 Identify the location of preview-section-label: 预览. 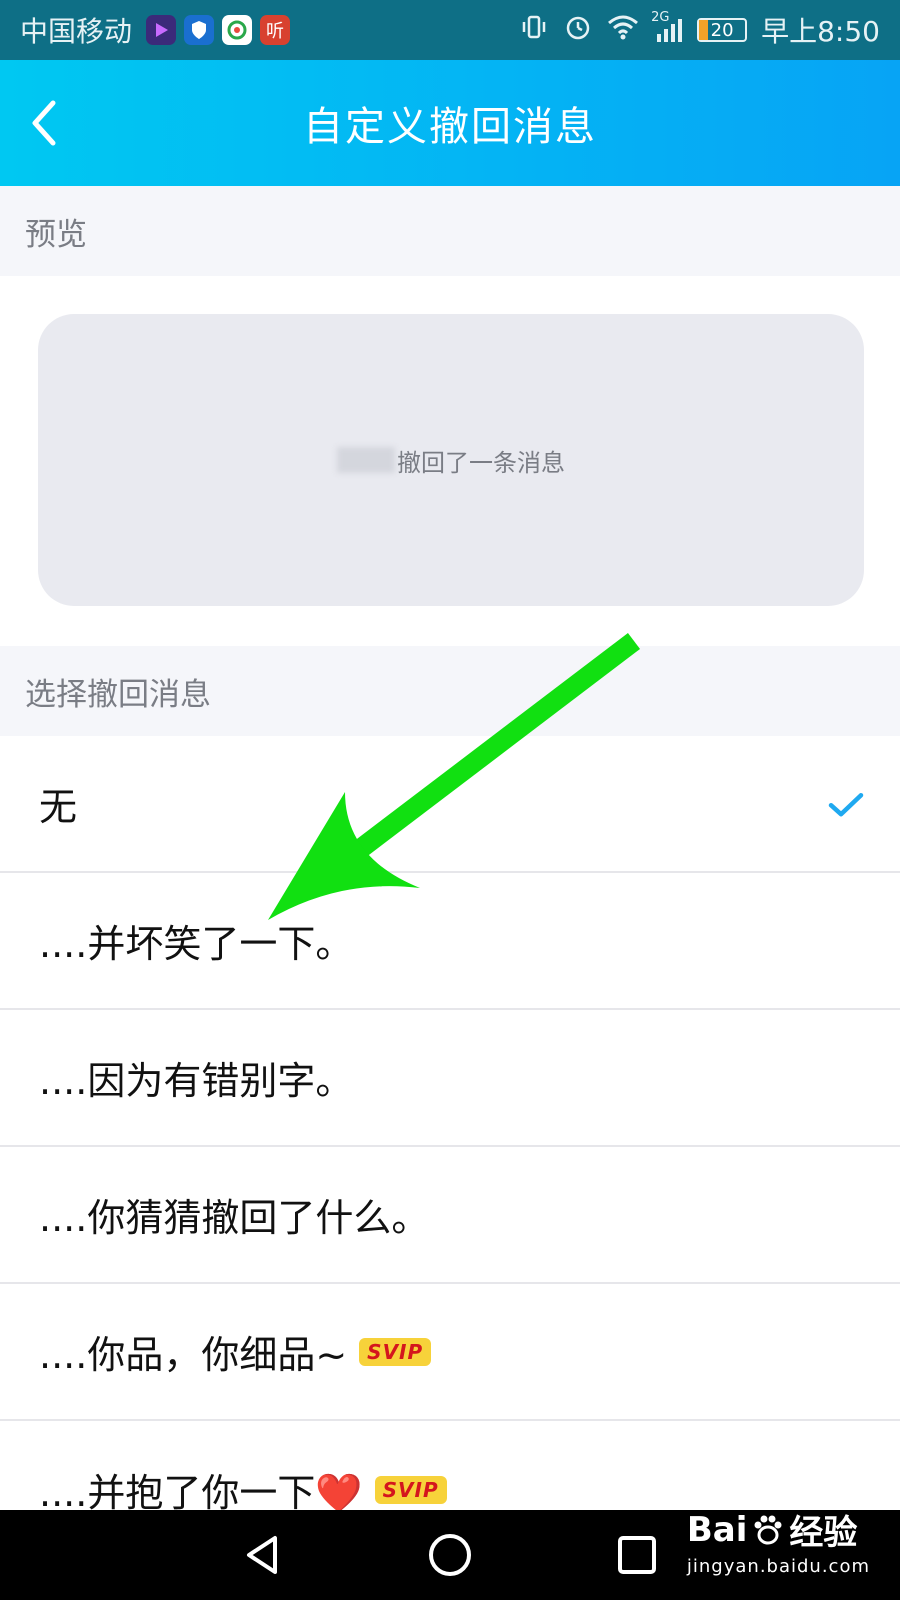
(56, 234).